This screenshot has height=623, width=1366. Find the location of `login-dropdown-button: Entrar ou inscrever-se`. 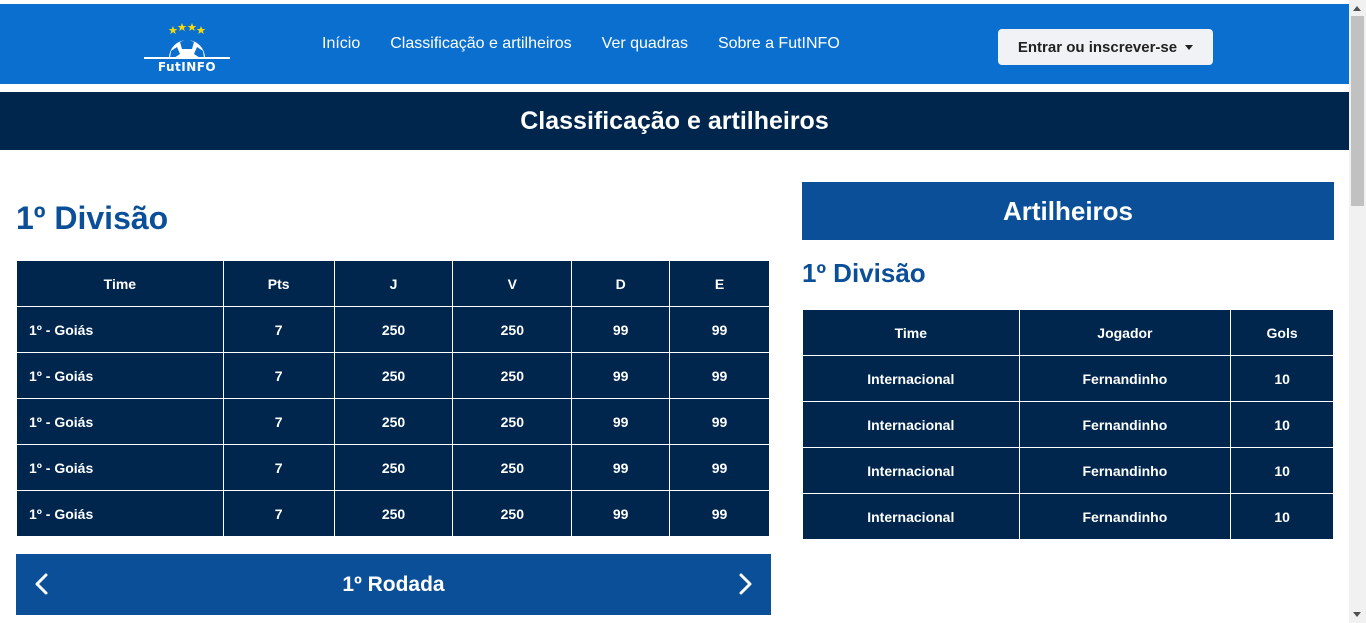

login-dropdown-button: Entrar ou inscrever-se is located at coordinates (1105, 47).